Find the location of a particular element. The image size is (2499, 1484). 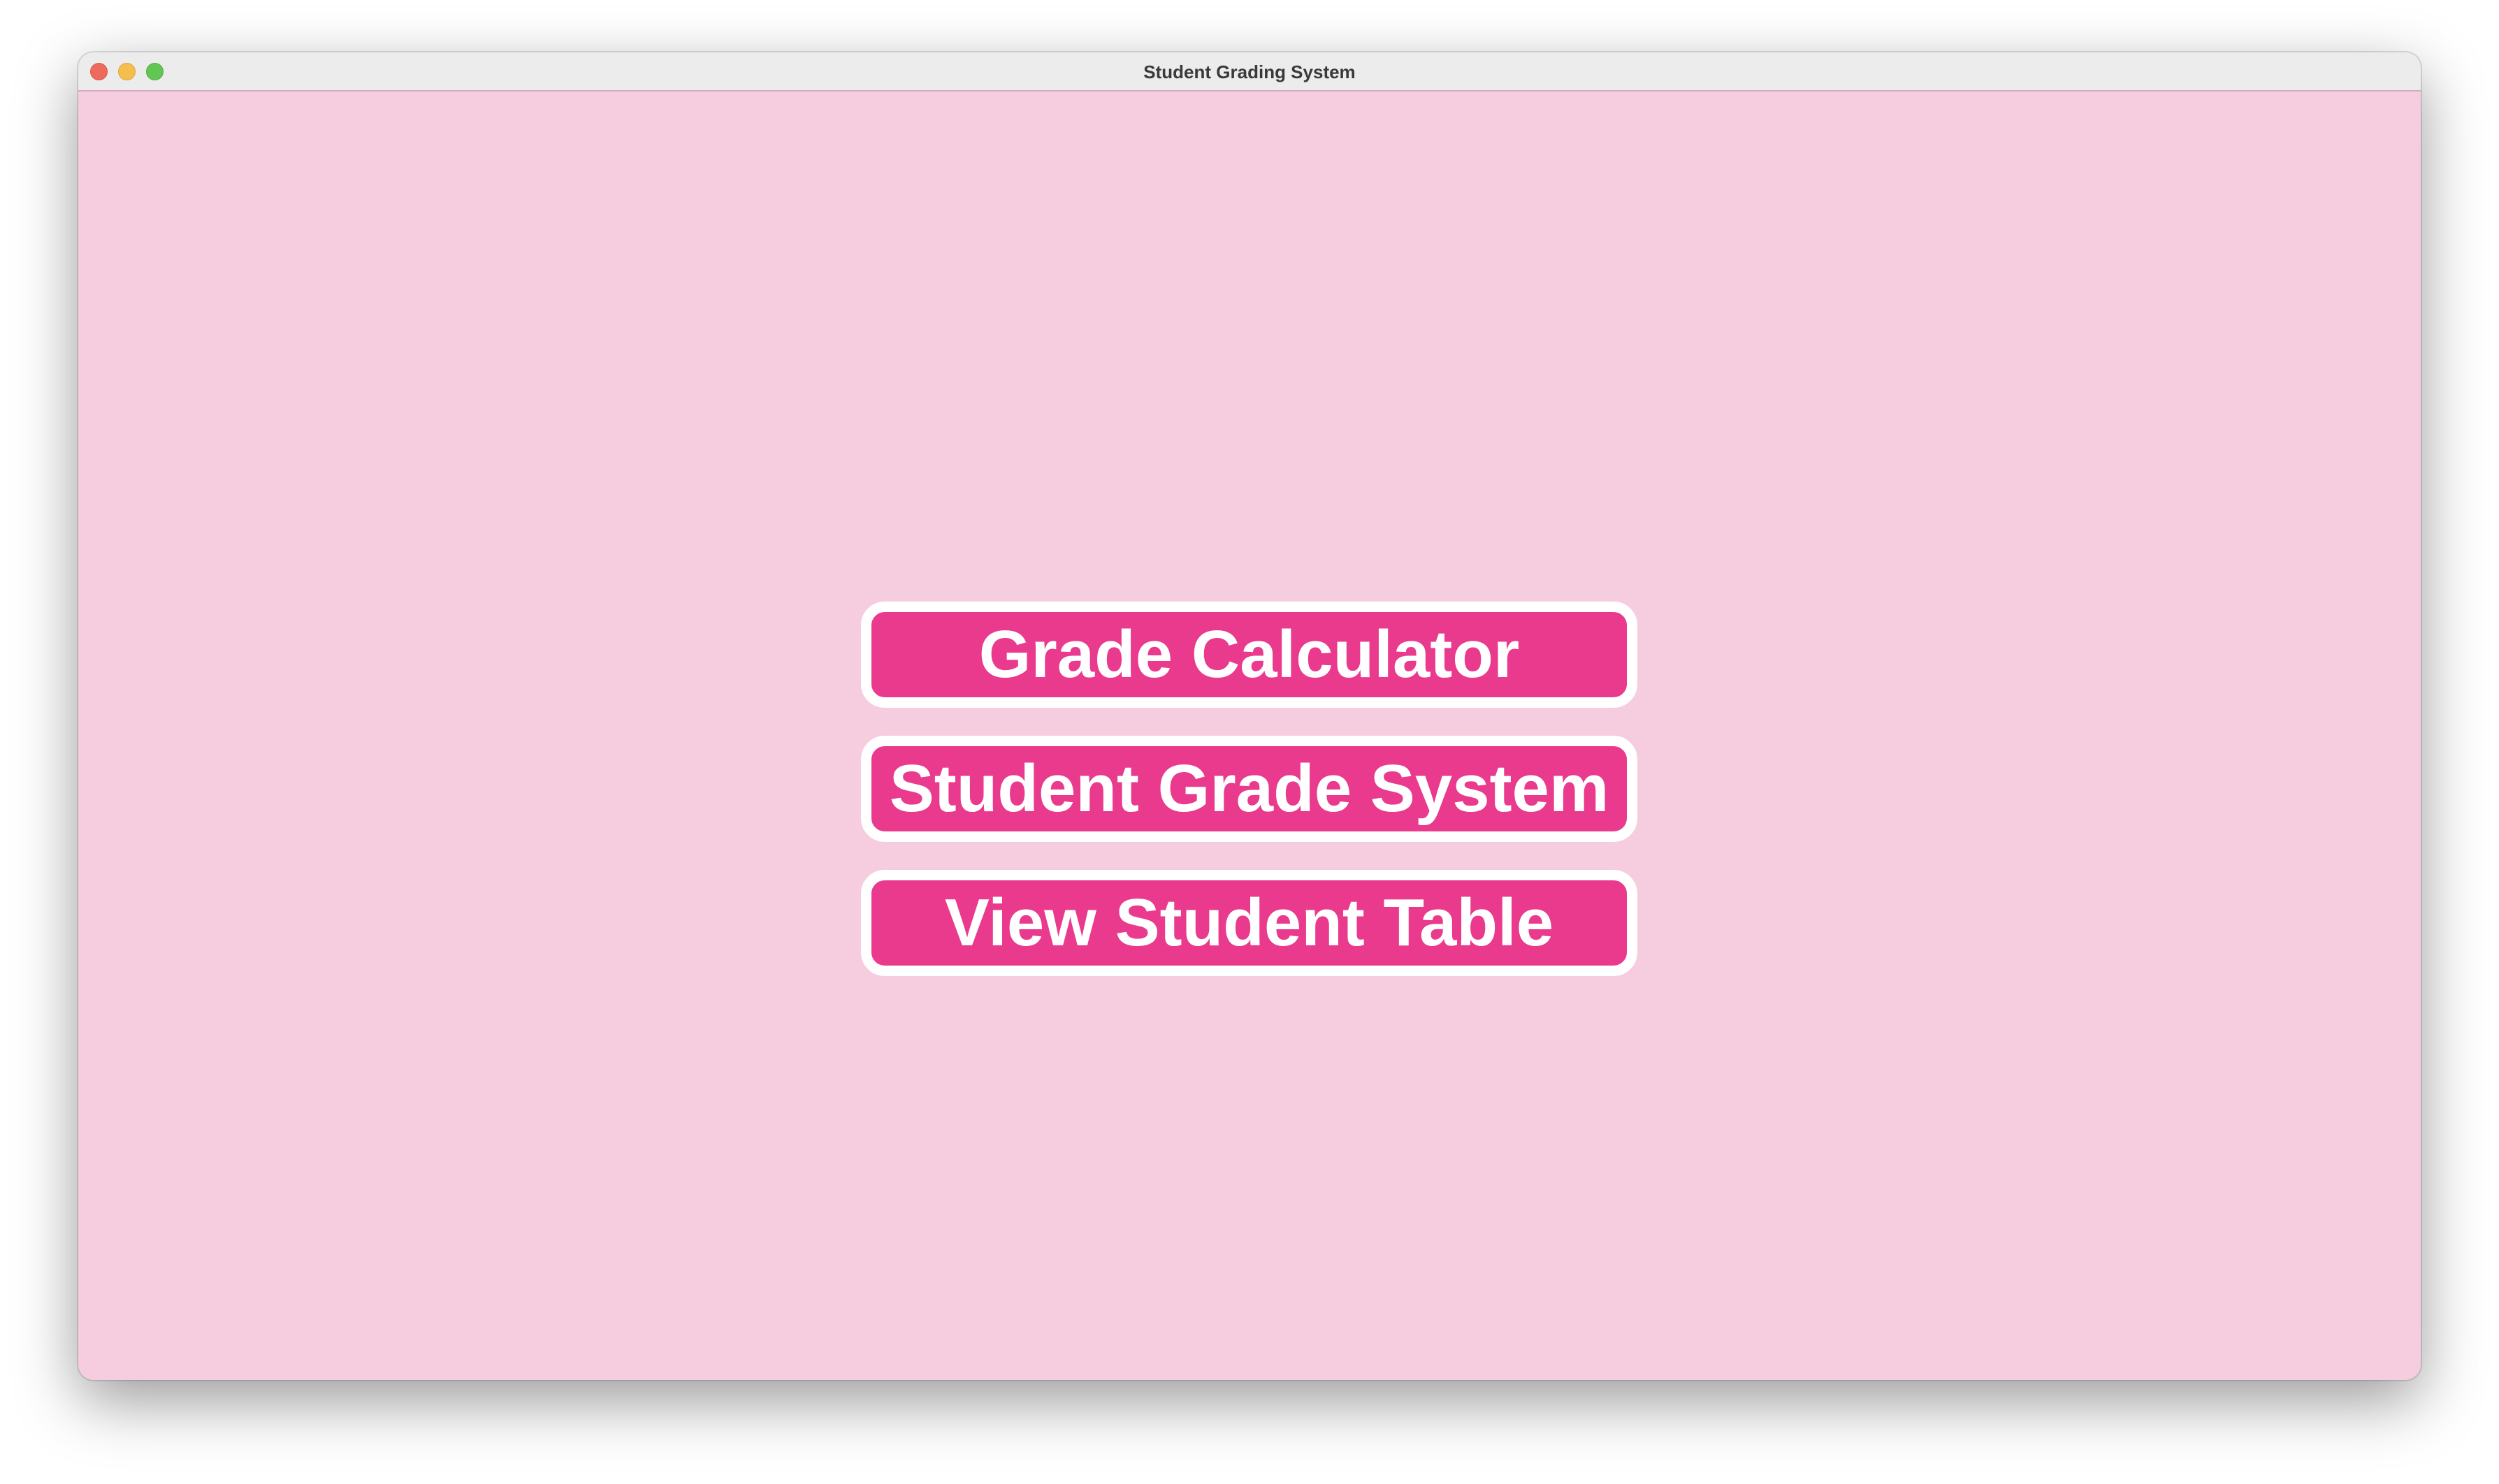

grade-calculator-button: Grade Calculator is located at coordinates (1249, 655).